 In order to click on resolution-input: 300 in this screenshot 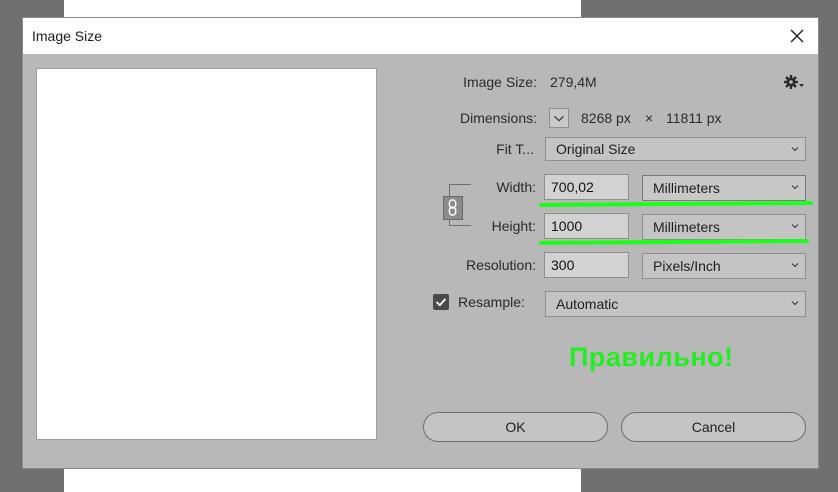, I will do `click(586, 265)`.